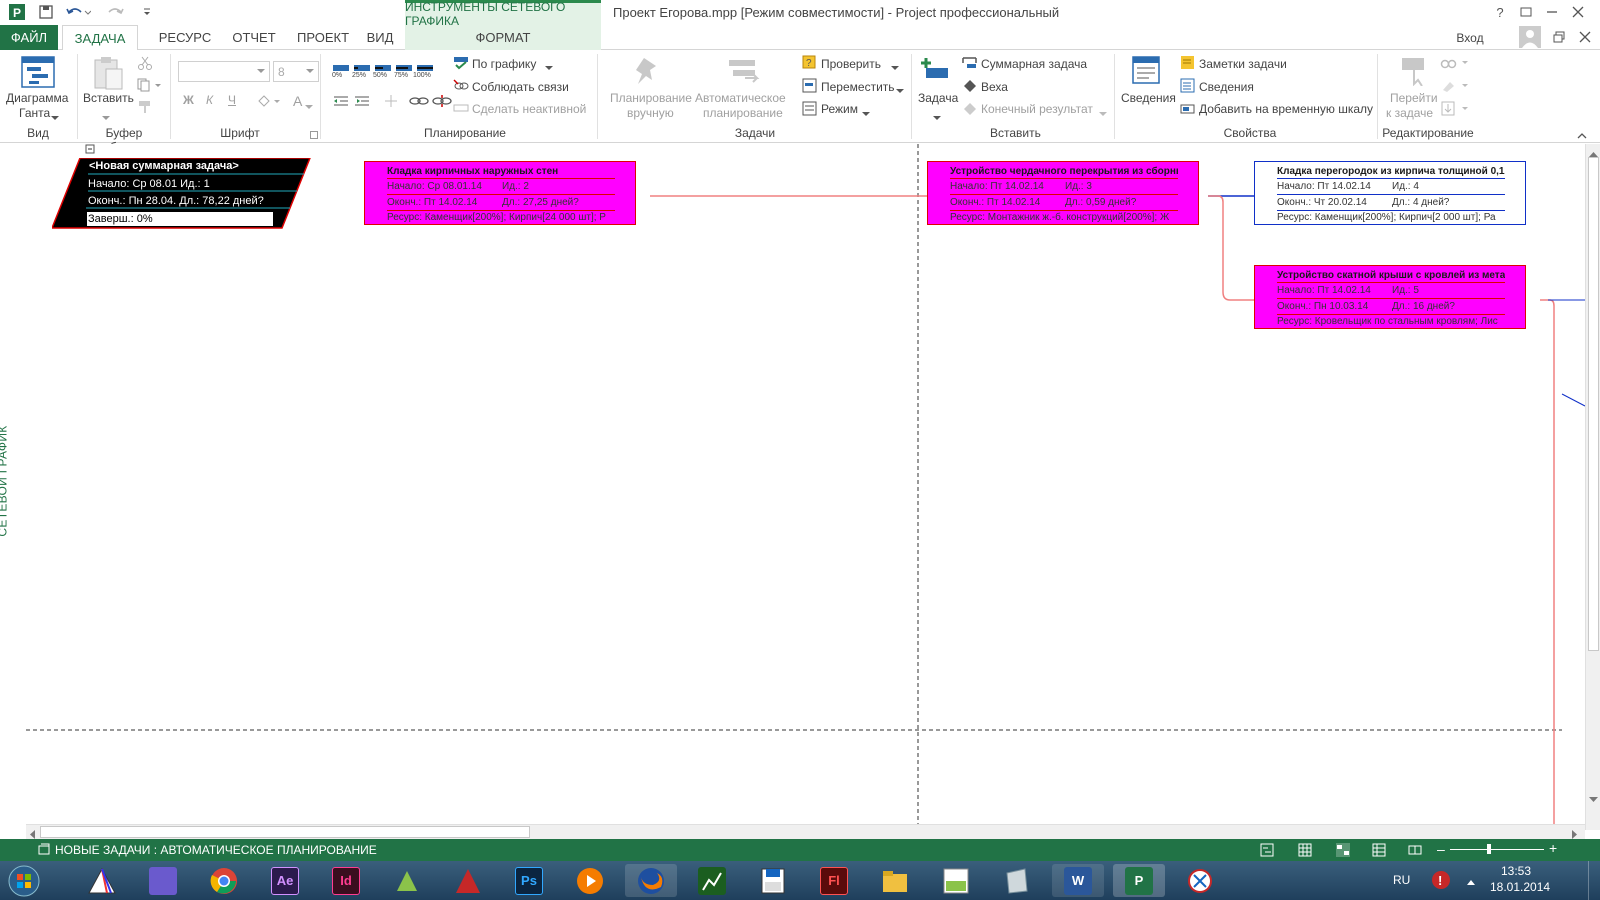 This screenshot has height=900, width=1600. I want to click on scroll-down-icon, so click(1593, 799).